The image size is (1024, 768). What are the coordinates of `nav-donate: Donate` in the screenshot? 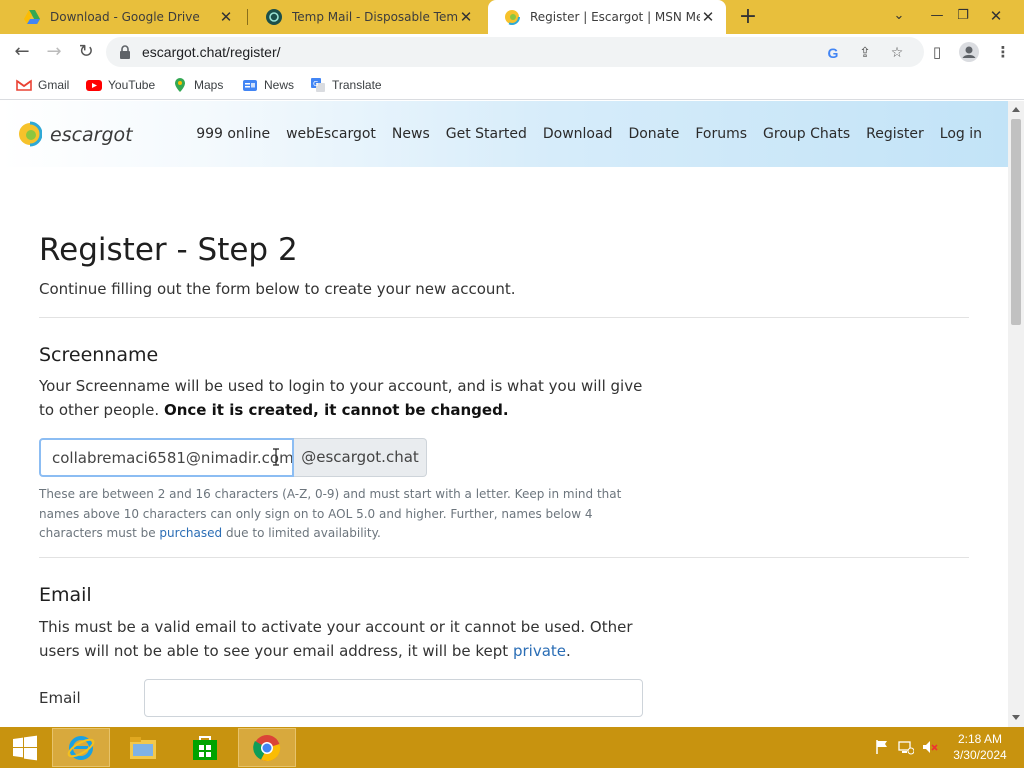 It's located at (653, 134).